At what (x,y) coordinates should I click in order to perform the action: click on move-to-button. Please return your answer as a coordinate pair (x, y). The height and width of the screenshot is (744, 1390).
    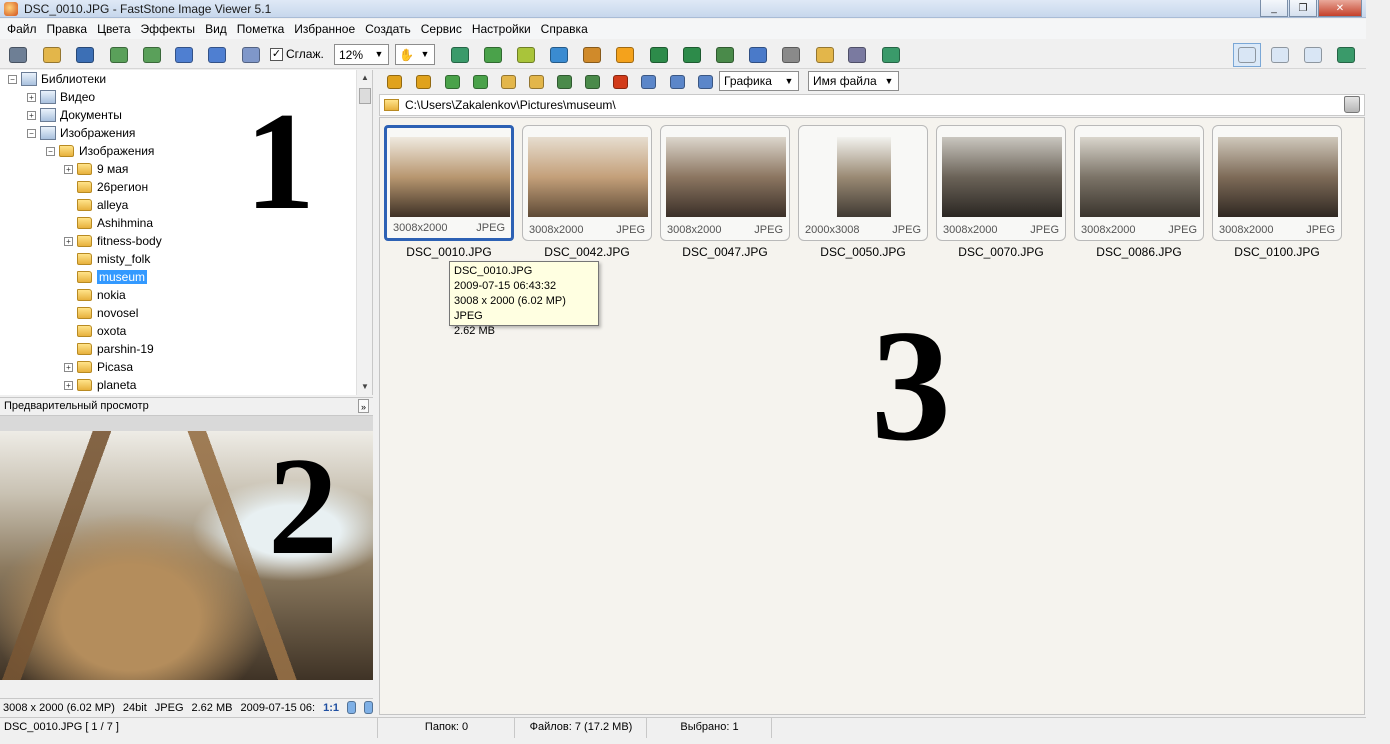
    Looking at the image, I should click on (592, 81).